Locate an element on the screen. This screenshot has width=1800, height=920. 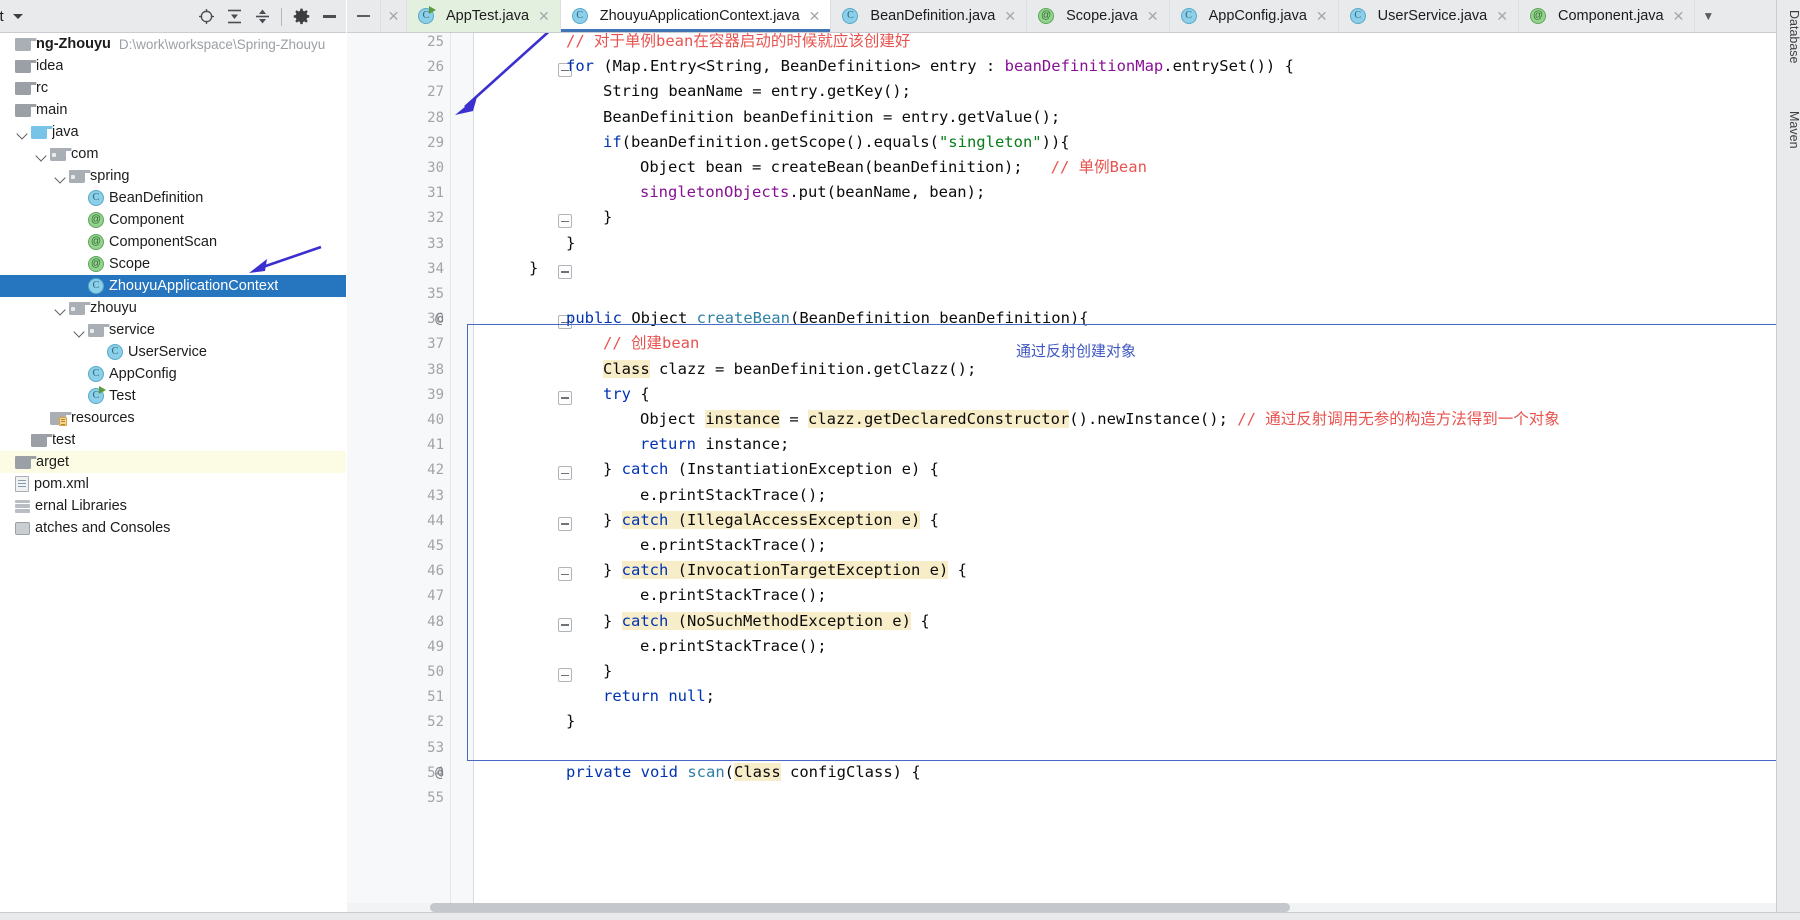
code-line: } catch (InvocationTargetException e) { is located at coordinates (785, 570).